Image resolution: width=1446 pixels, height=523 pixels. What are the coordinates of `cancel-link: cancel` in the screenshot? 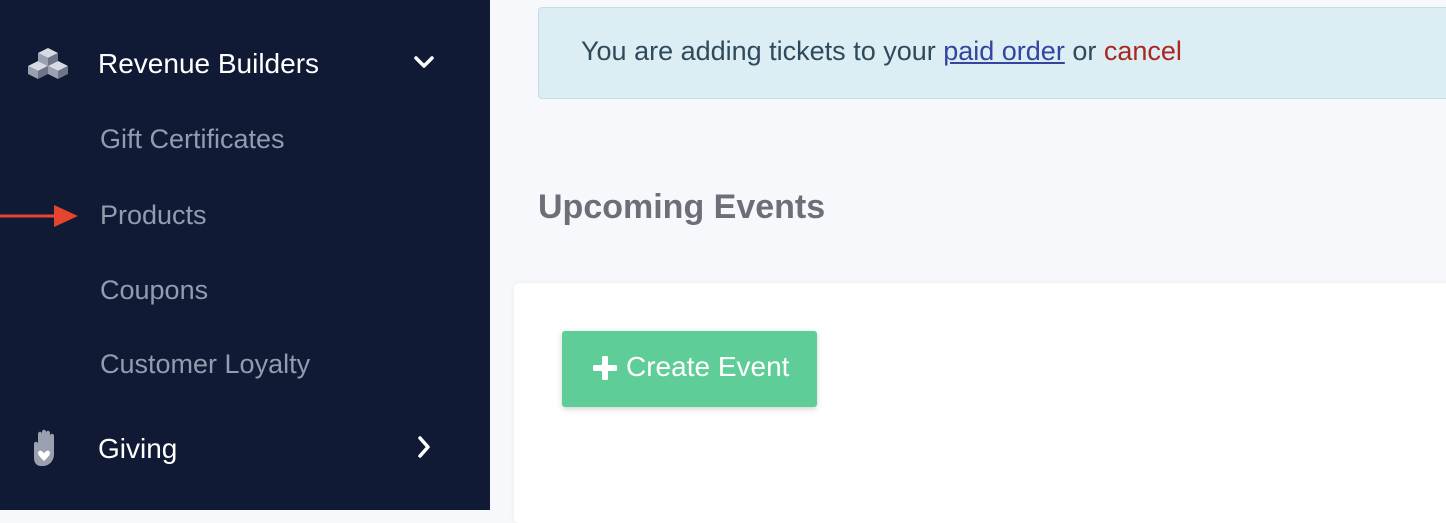 It's located at (1143, 51).